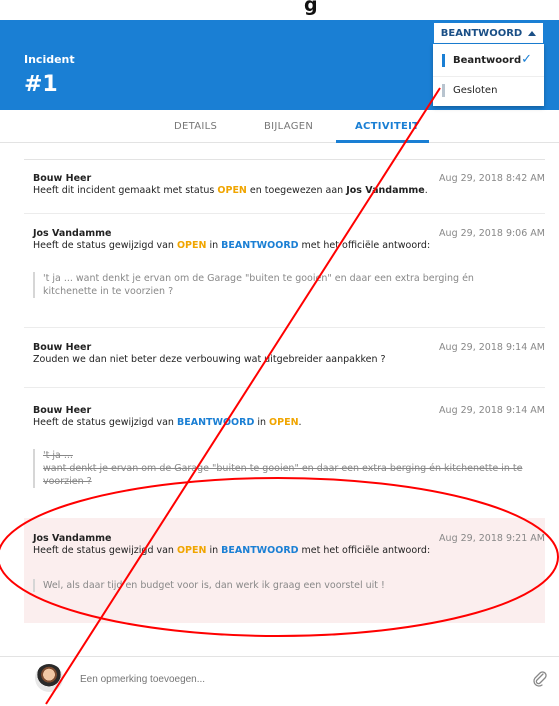 The height and width of the screenshot is (706, 559). I want to click on entry-timestamp: Aug 29, 2018 9:06 AM, so click(492, 233).